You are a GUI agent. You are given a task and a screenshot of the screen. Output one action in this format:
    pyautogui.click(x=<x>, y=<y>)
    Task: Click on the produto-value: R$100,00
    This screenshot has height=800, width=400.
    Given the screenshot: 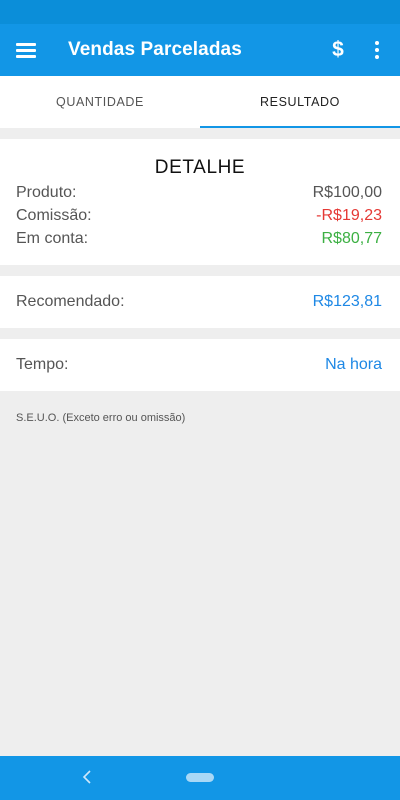 What is the action you would take?
    pyautogui.click(x=347, y=192)
    